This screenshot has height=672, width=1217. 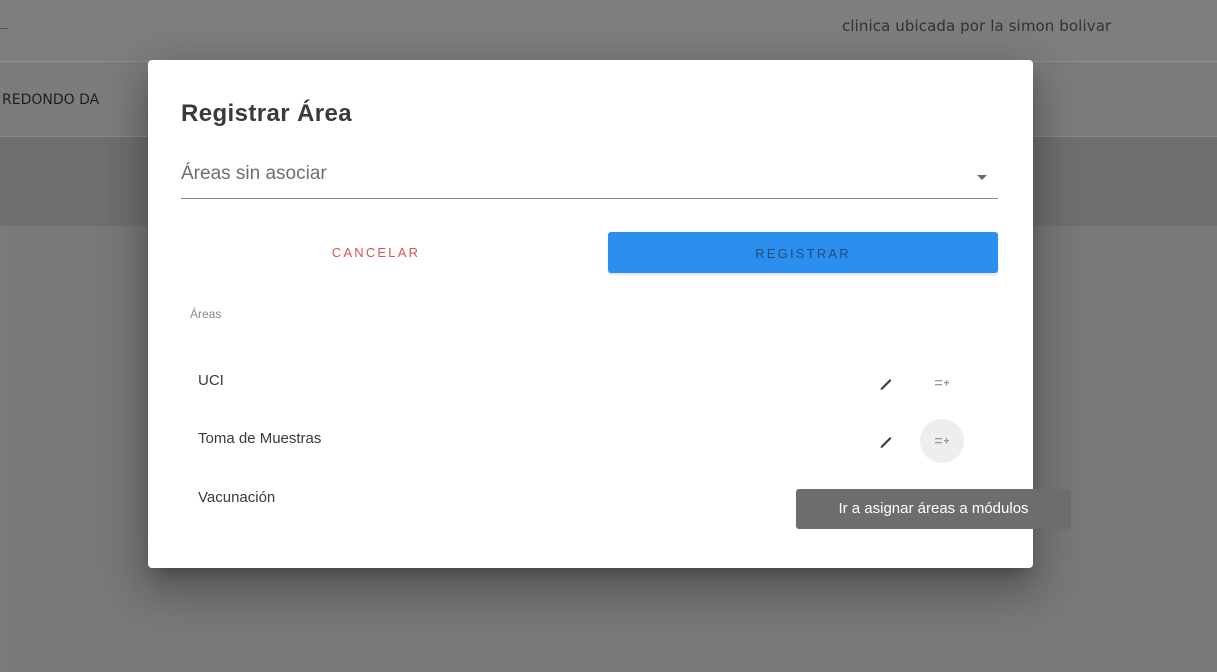 I want to click on list-item-label: Toma de Muestras, so click(x=260, y=438).